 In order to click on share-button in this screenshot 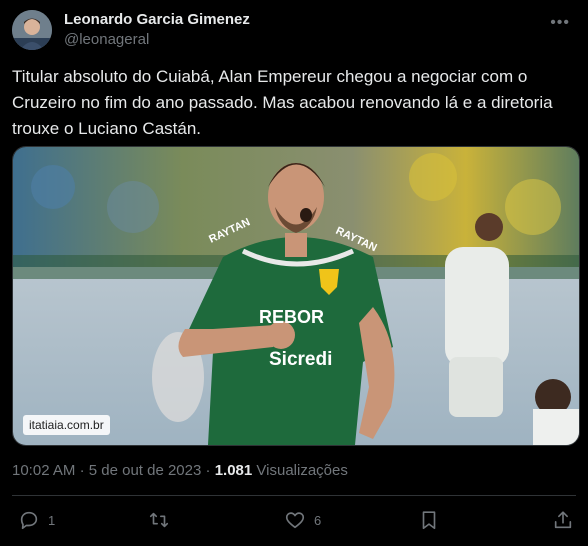, I will do `click(563, 520)`.